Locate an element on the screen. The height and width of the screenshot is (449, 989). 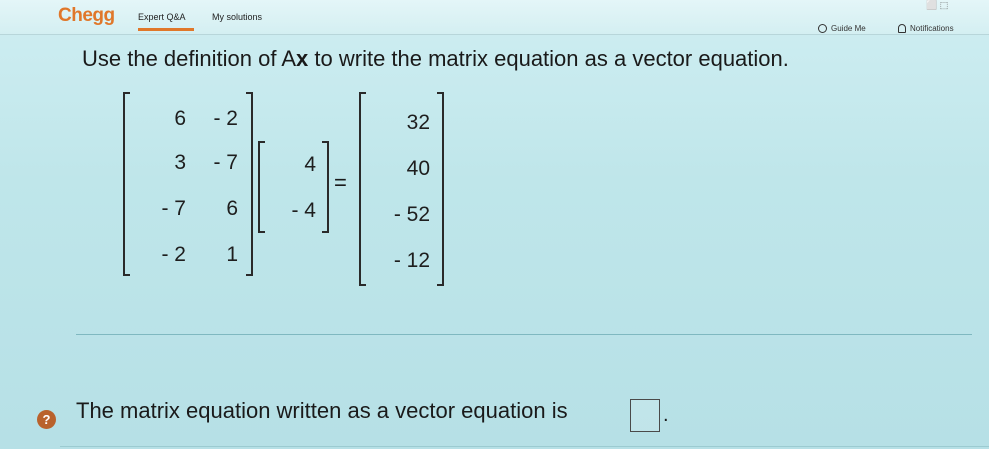
matrix-a-cell: 3 is located at coordinates (180, 162).